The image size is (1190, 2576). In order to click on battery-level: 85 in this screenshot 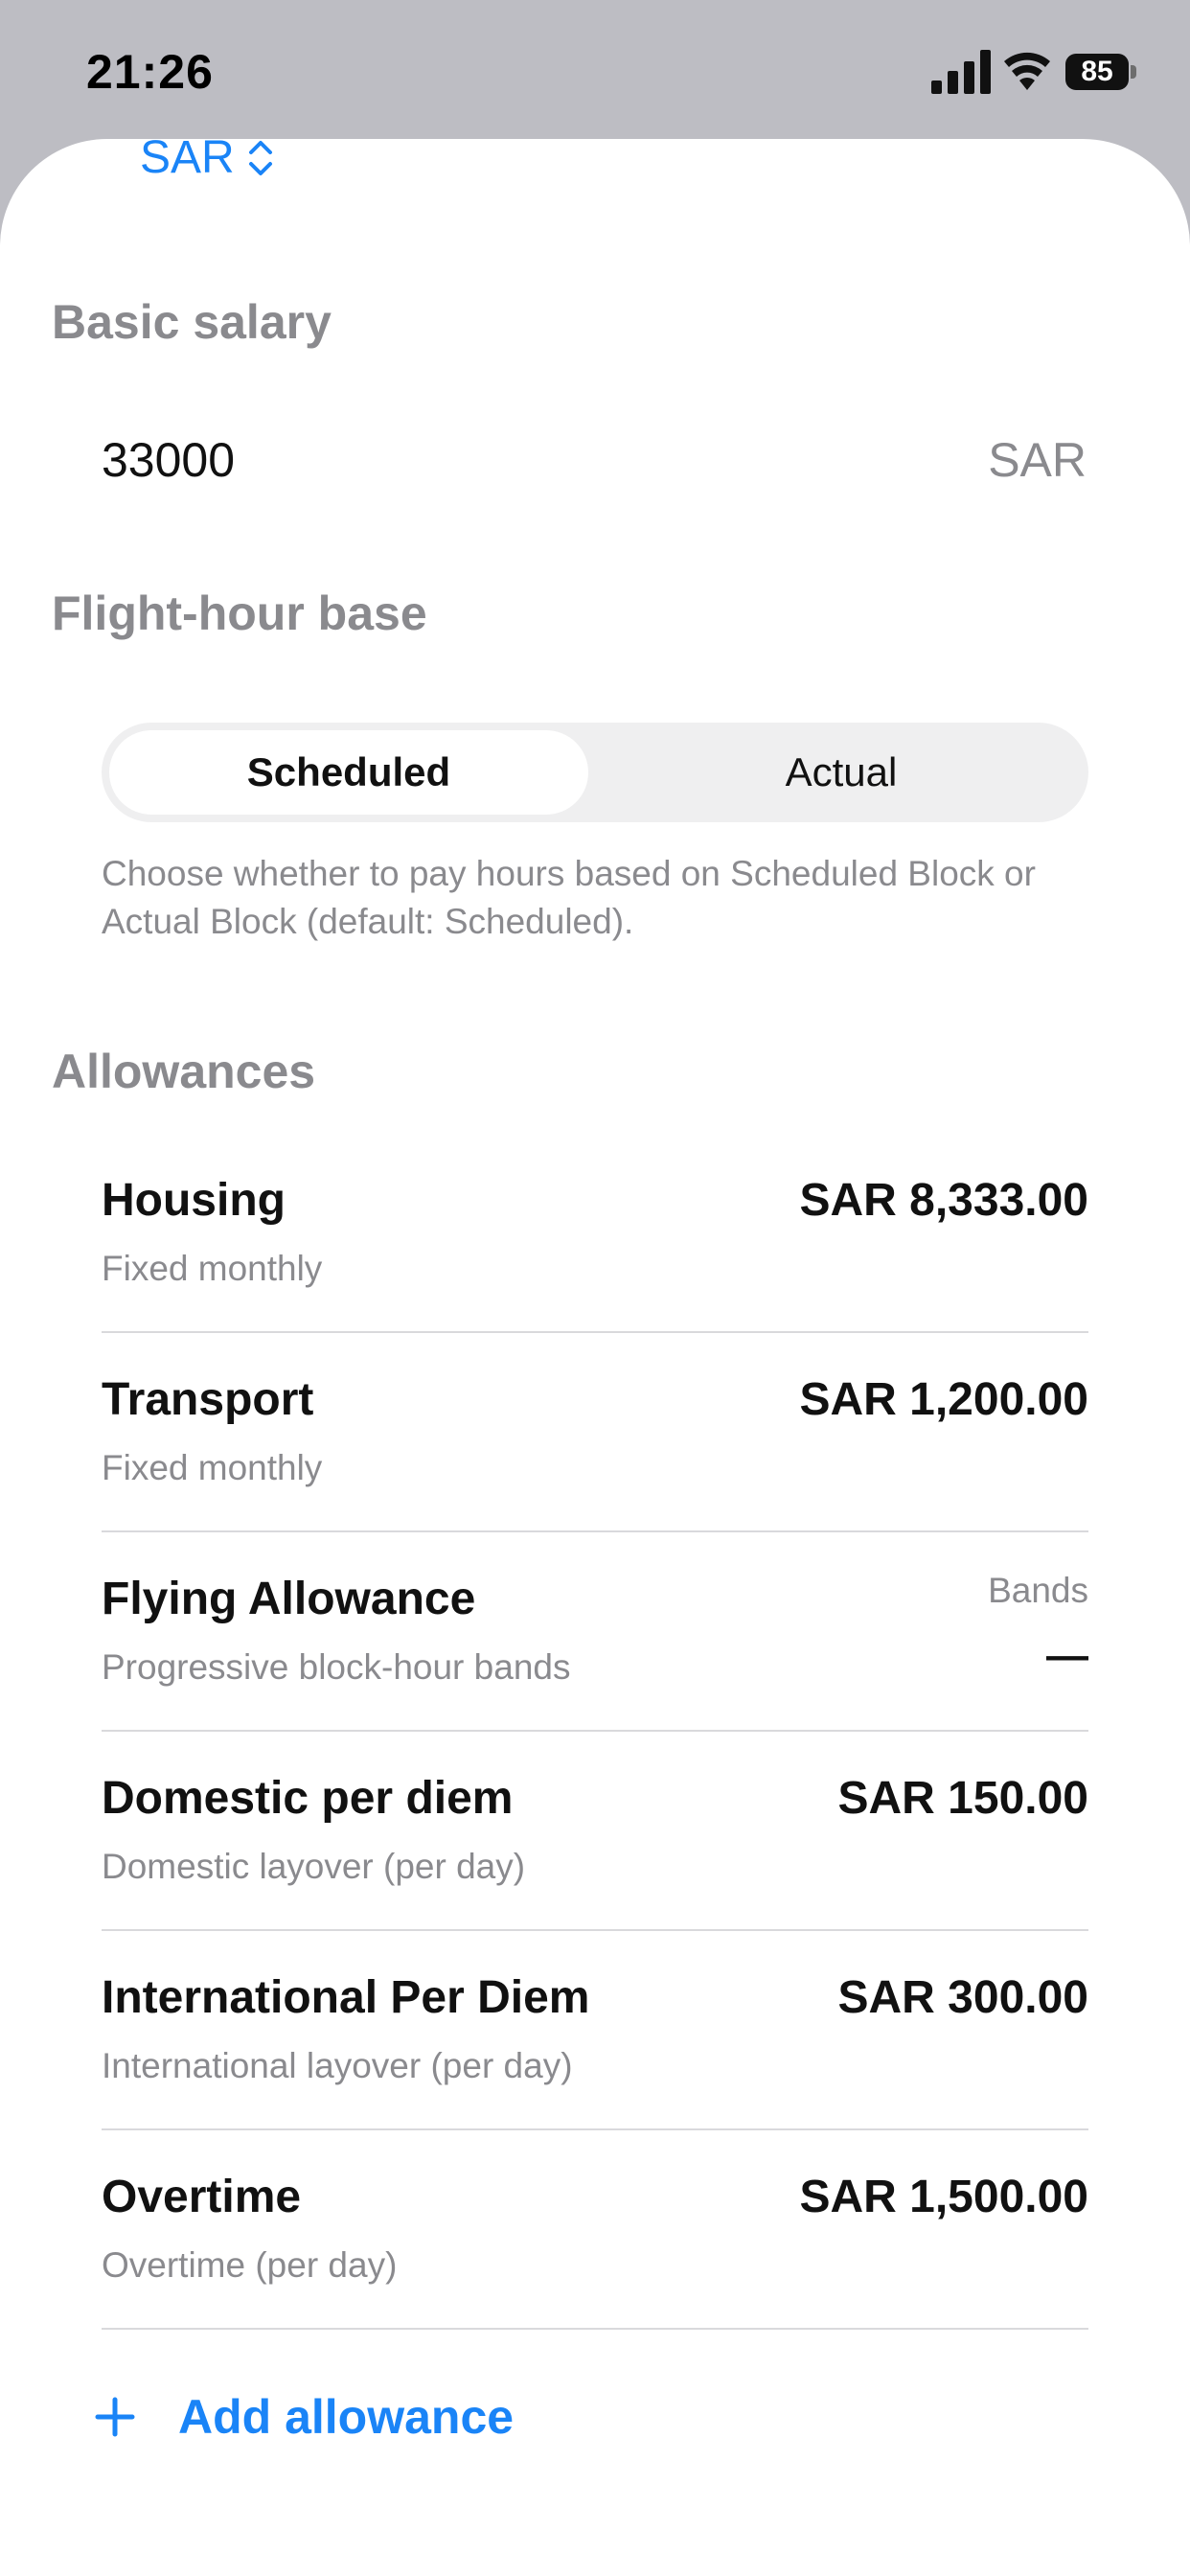, I will do `click(1097, 72)`.